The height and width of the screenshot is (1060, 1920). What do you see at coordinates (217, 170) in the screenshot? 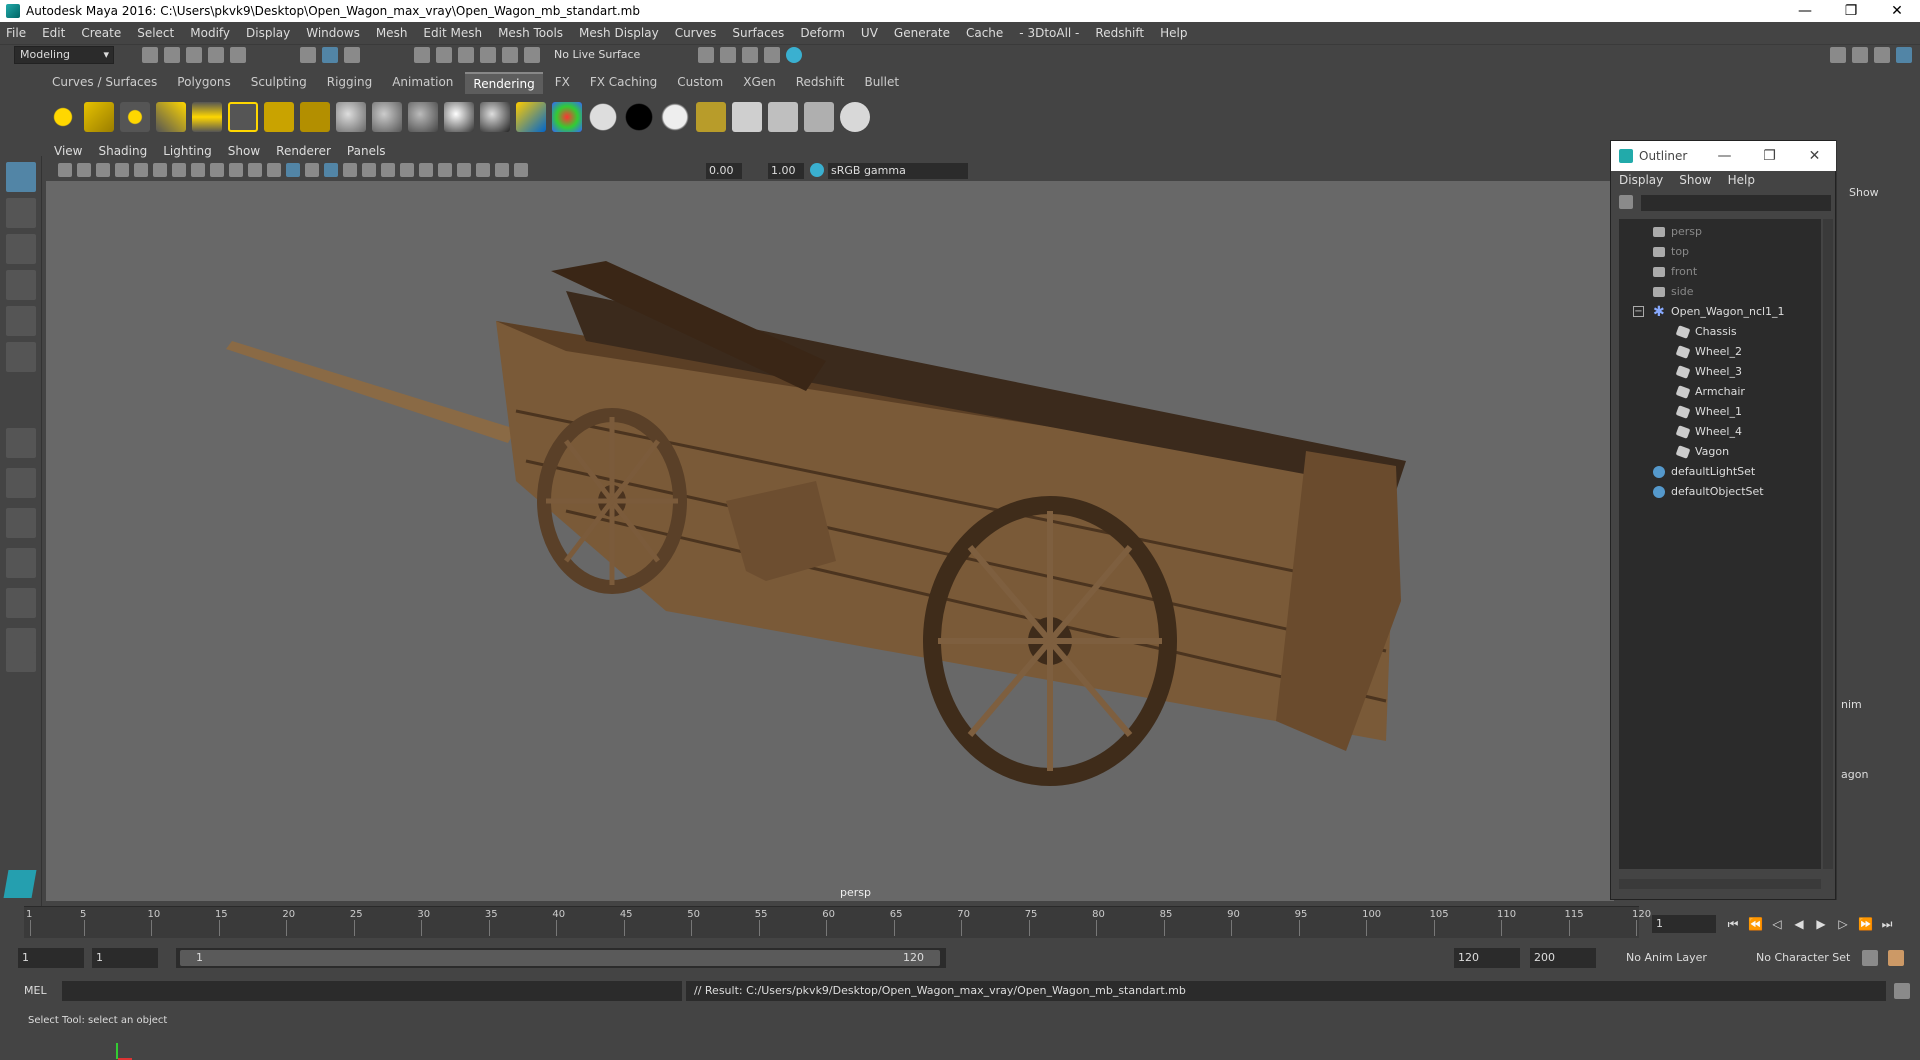
I see `field-chart-icon` at bounding box center [217, 170].